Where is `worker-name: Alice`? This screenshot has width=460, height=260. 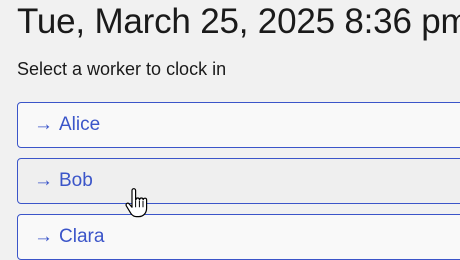 worker-name: Alice is located at coordinates (80, 124).